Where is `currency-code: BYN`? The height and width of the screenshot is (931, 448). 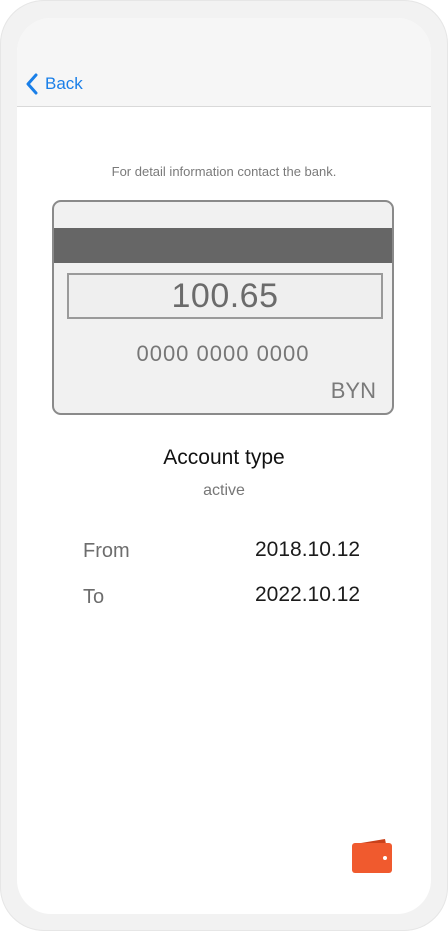
currency-code: BYN is located at coordinates (353, 390).